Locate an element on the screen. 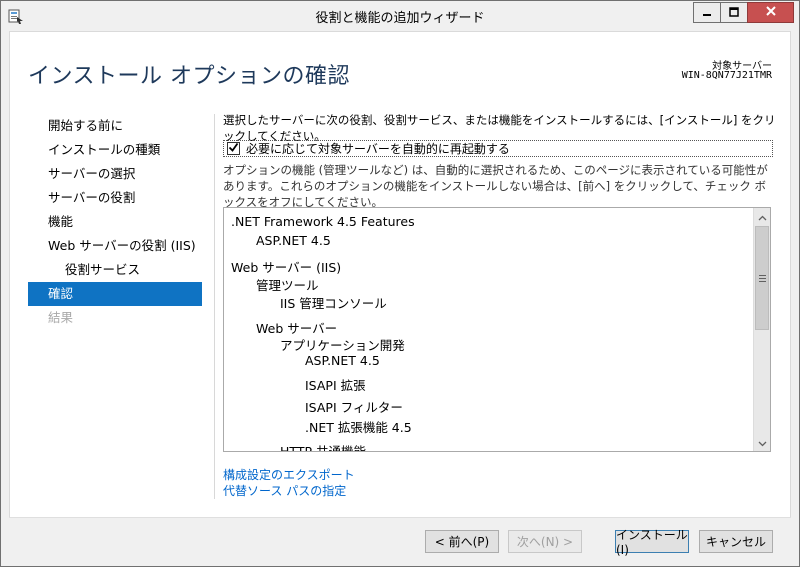  nav-item-before-you-begin: 開始する前に is located at coordinates (115, 126).